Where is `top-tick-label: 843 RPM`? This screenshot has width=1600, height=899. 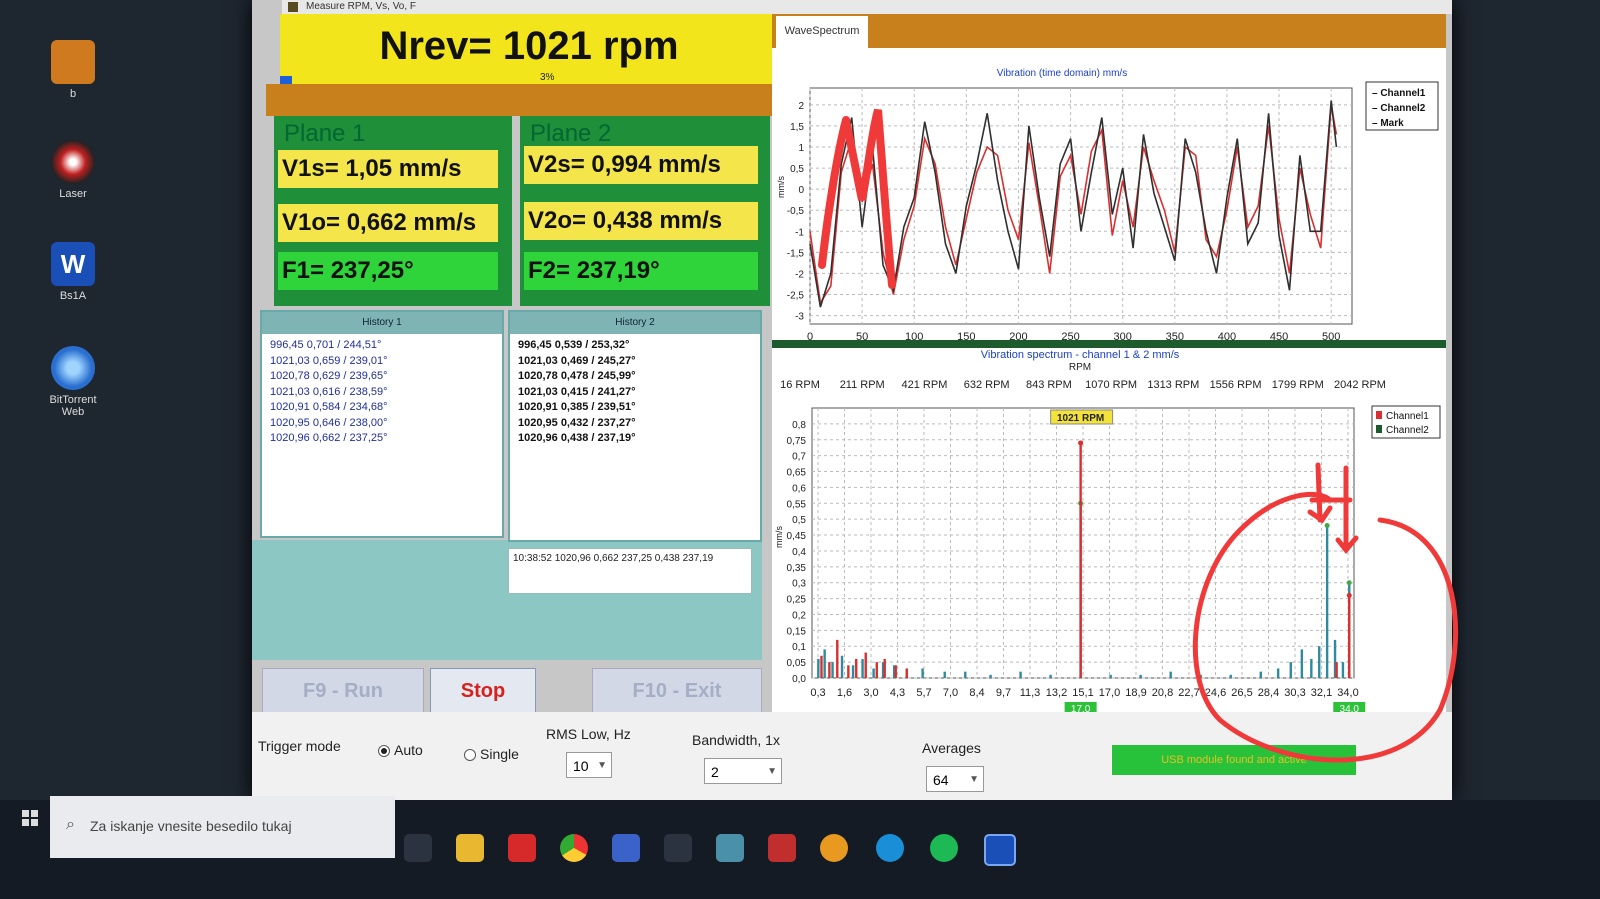
top-tick-label: 843 RPM is located at coordinates (1049, 385).